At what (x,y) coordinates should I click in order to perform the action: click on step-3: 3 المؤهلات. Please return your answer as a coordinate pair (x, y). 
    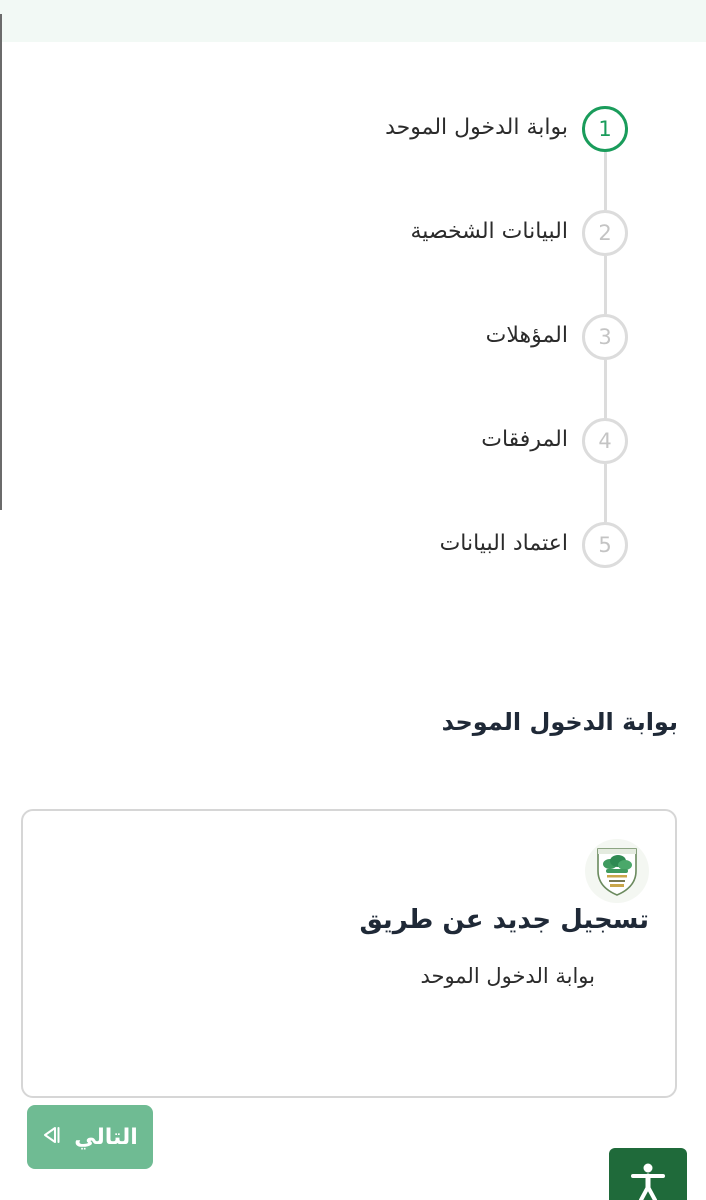
    Looking at the image, I should click on (328, 366).